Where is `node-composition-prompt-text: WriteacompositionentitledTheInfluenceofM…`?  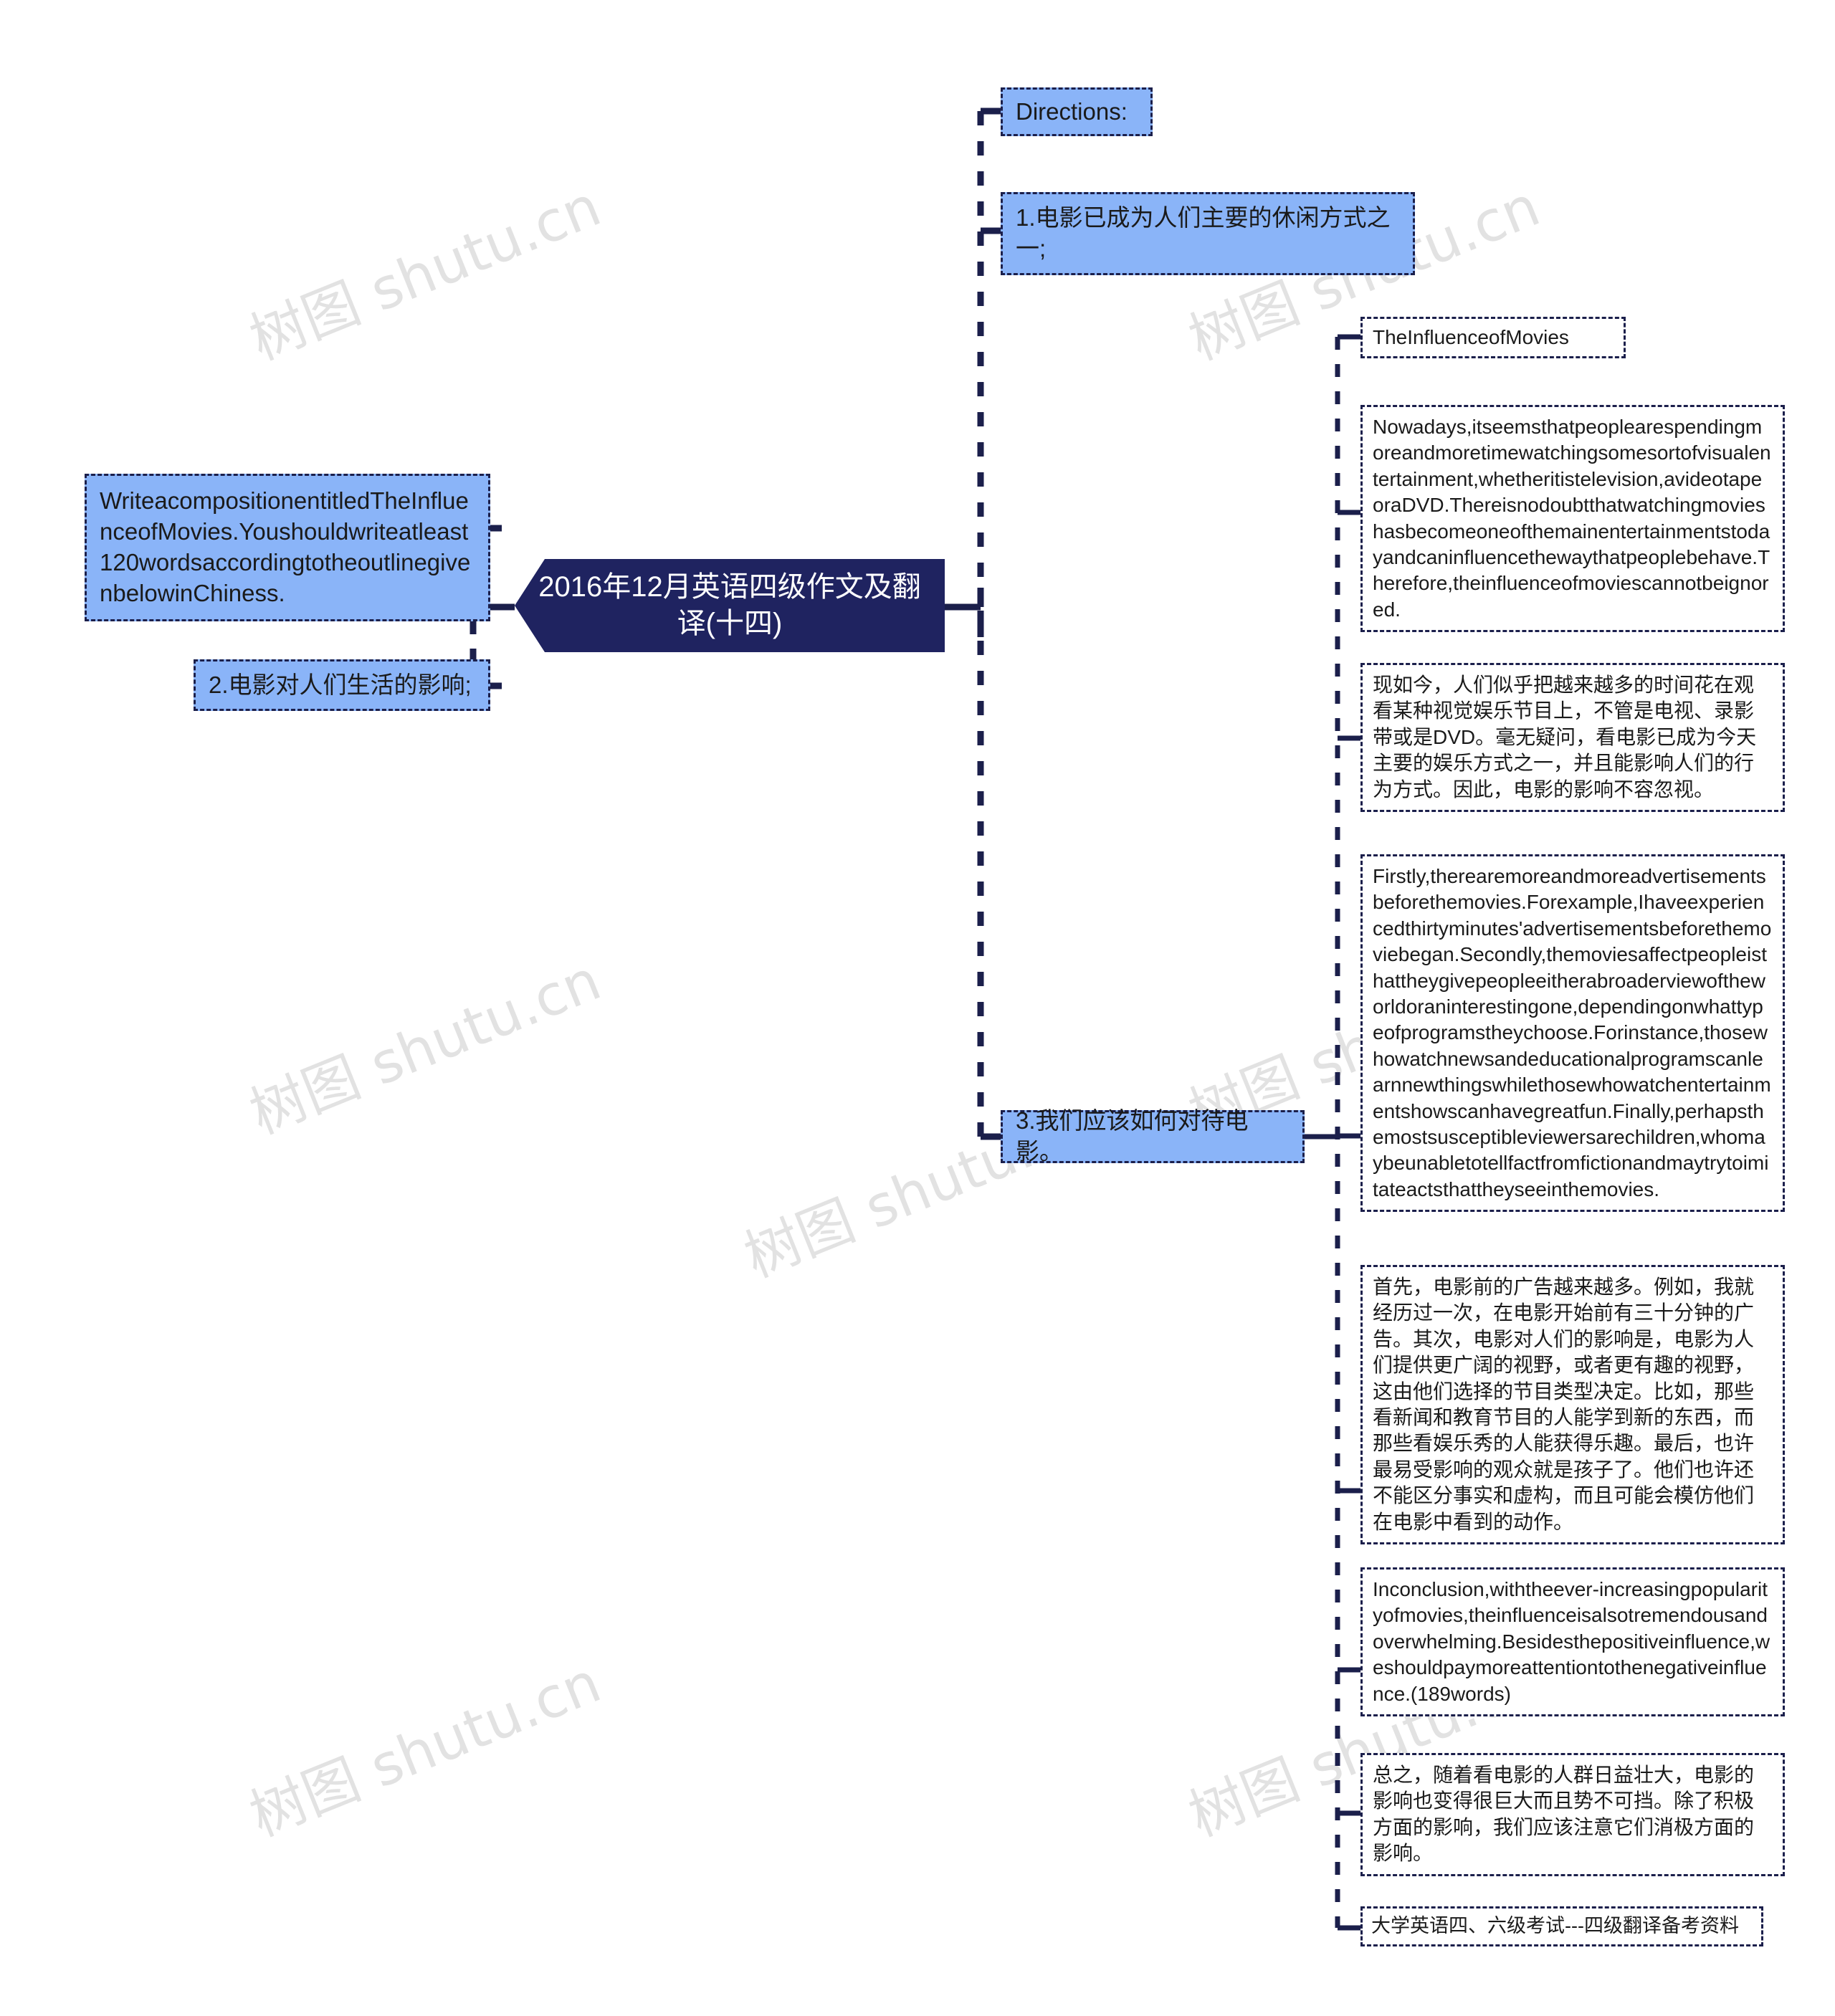 node-composition-prompt-text: WriteacompositionentitledTheInfluenceofM… is located at coordinates (285, 546).